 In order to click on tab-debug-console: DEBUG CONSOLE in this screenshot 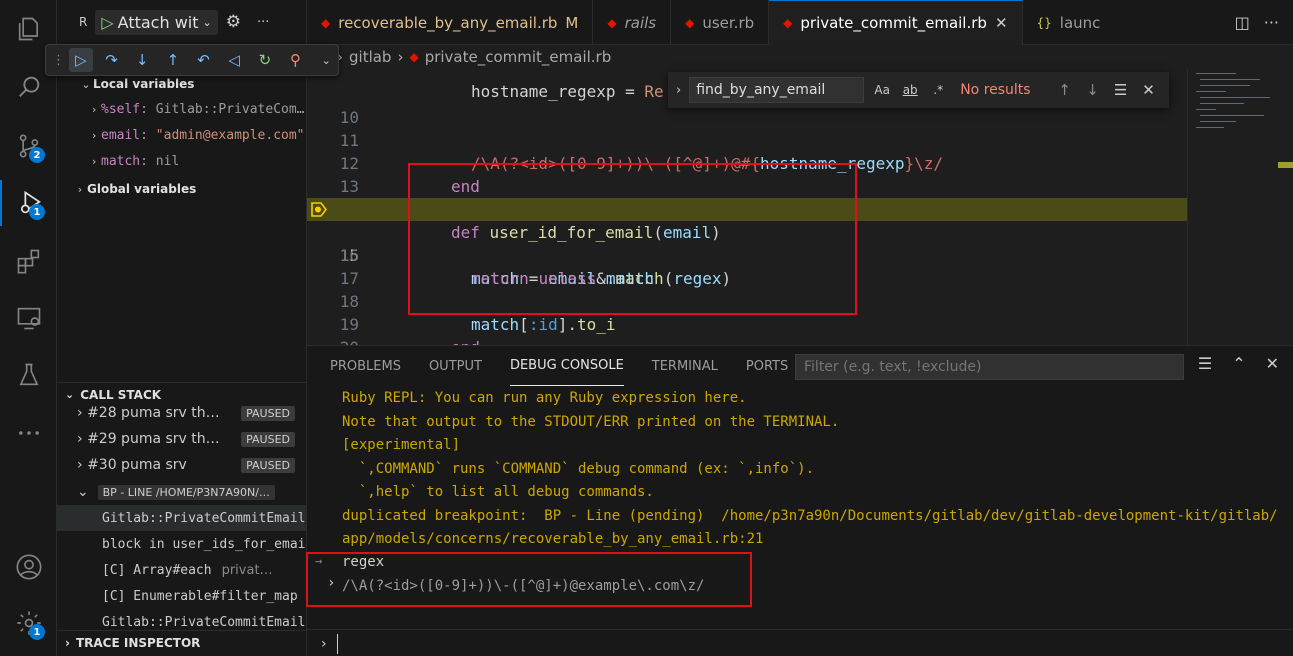, I will do `click(566, 366)`.